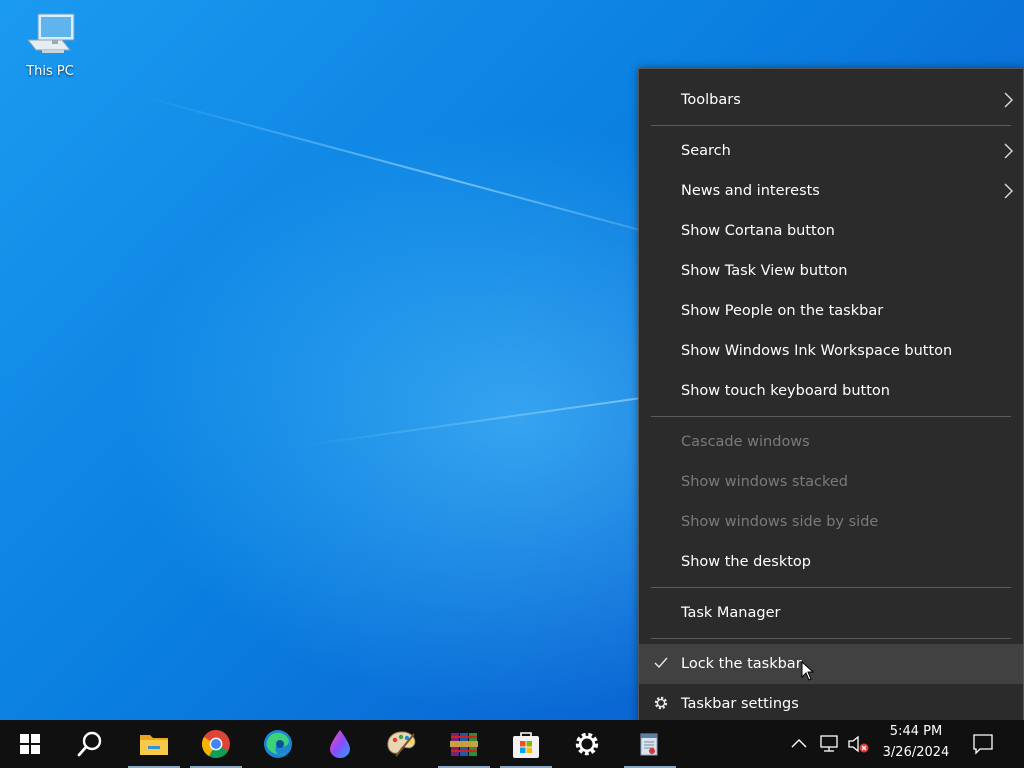  What do you see at coordinates (916, 744) in the screenshot?
I see `clock: 5:44 PM 3/26/2024` at bounding box center [916, 744].